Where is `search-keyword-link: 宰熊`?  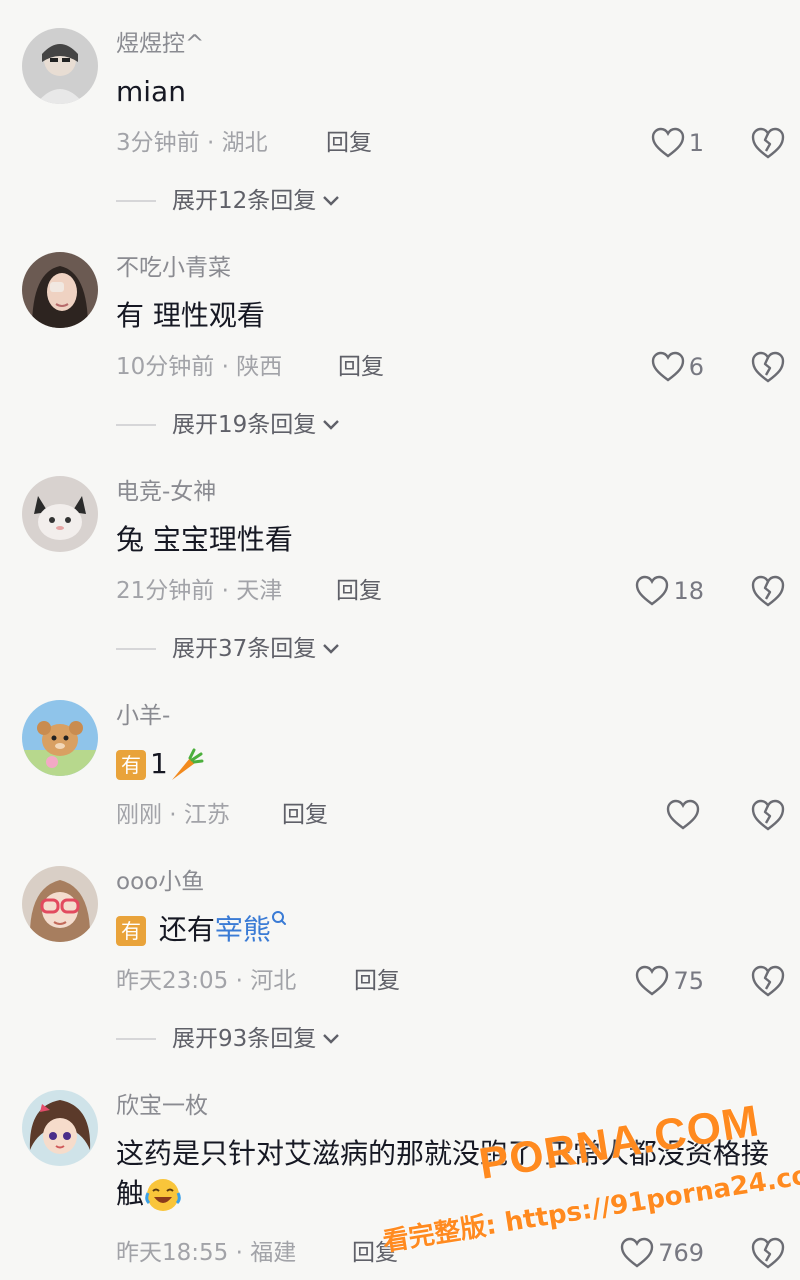 search-keyword-link: 宰熊 is located at coordinates (243, 929).